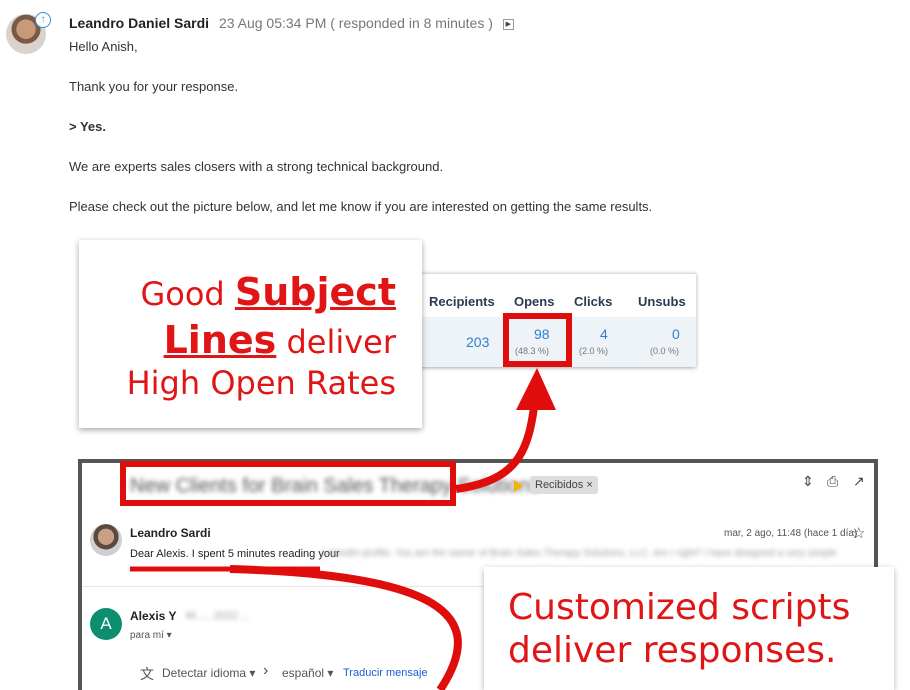 This screenshot has height=690, width=910. What do you see at coordinates (385, 673) in the screenshot?
I see `translate-message-link: Traducir mensaje` at bounding box center [385, 673].